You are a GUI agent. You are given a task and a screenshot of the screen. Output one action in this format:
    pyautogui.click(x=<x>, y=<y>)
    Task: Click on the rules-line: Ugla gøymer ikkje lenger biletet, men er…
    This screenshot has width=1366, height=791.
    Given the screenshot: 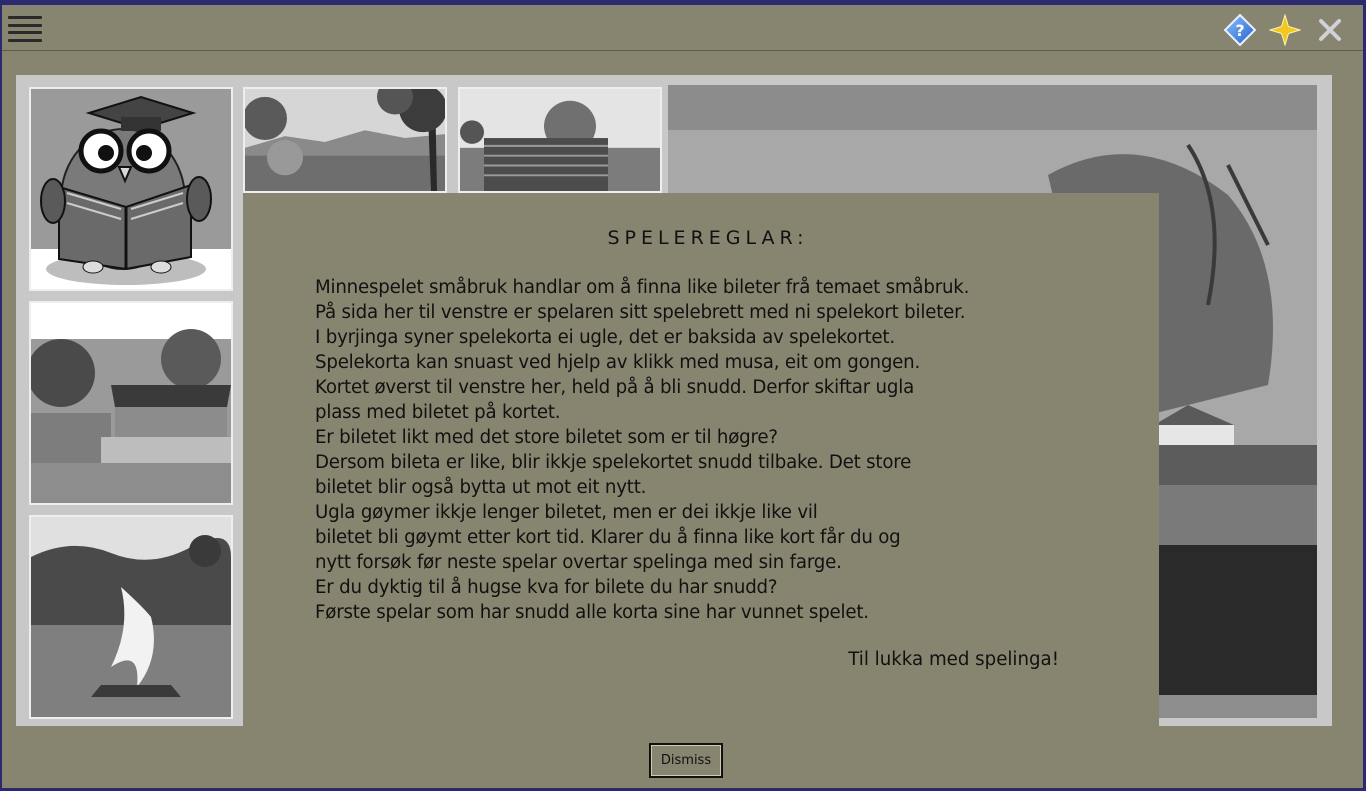 What is the action you would take?
    pyautogui.click(x=566, y=512)
    